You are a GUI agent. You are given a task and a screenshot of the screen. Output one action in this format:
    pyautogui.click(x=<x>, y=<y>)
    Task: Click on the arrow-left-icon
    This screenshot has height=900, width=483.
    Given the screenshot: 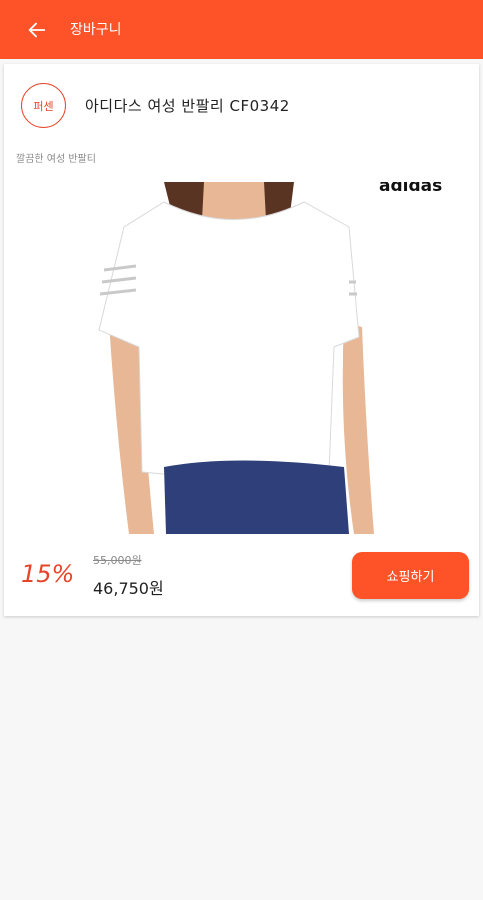 What is the action you would take?
    pyautogui.click(x=37, y=30)
    